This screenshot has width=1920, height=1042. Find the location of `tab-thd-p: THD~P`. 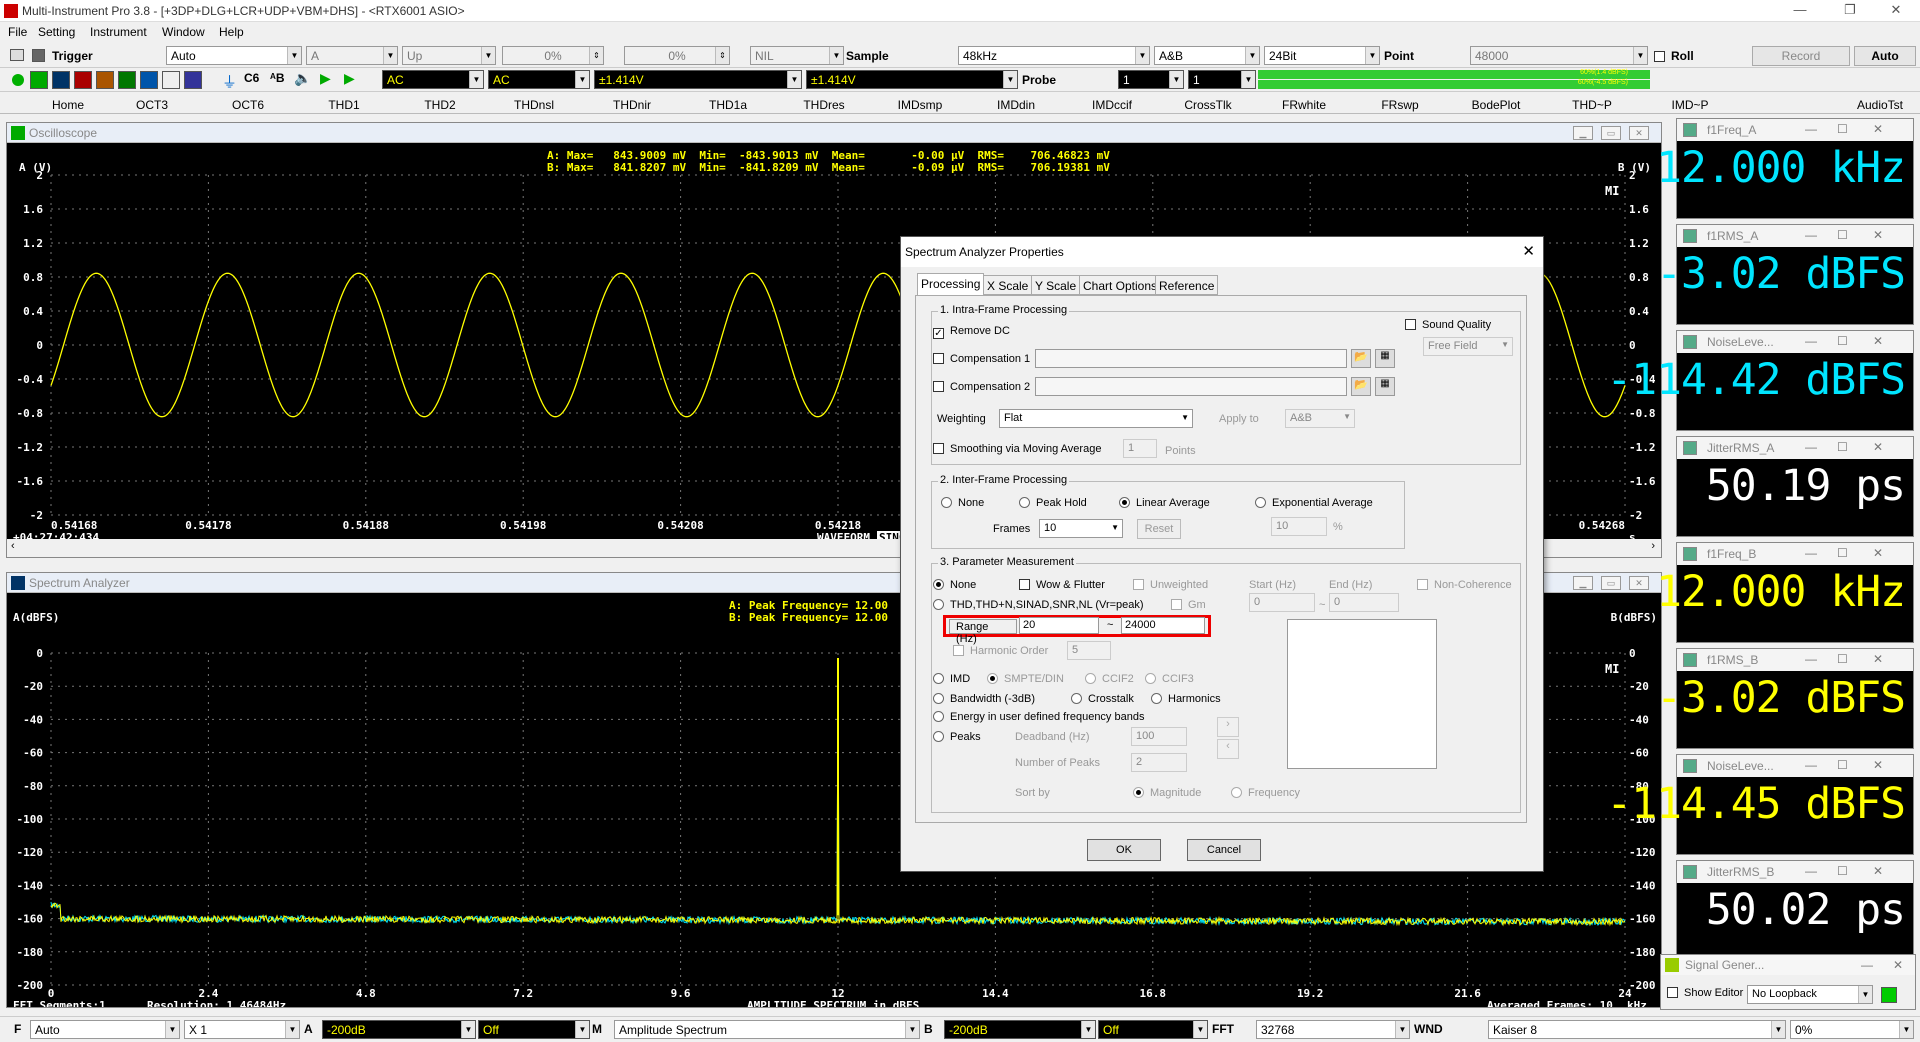

tab-thd-p: THD~P is located at coordinates (1592, 105).